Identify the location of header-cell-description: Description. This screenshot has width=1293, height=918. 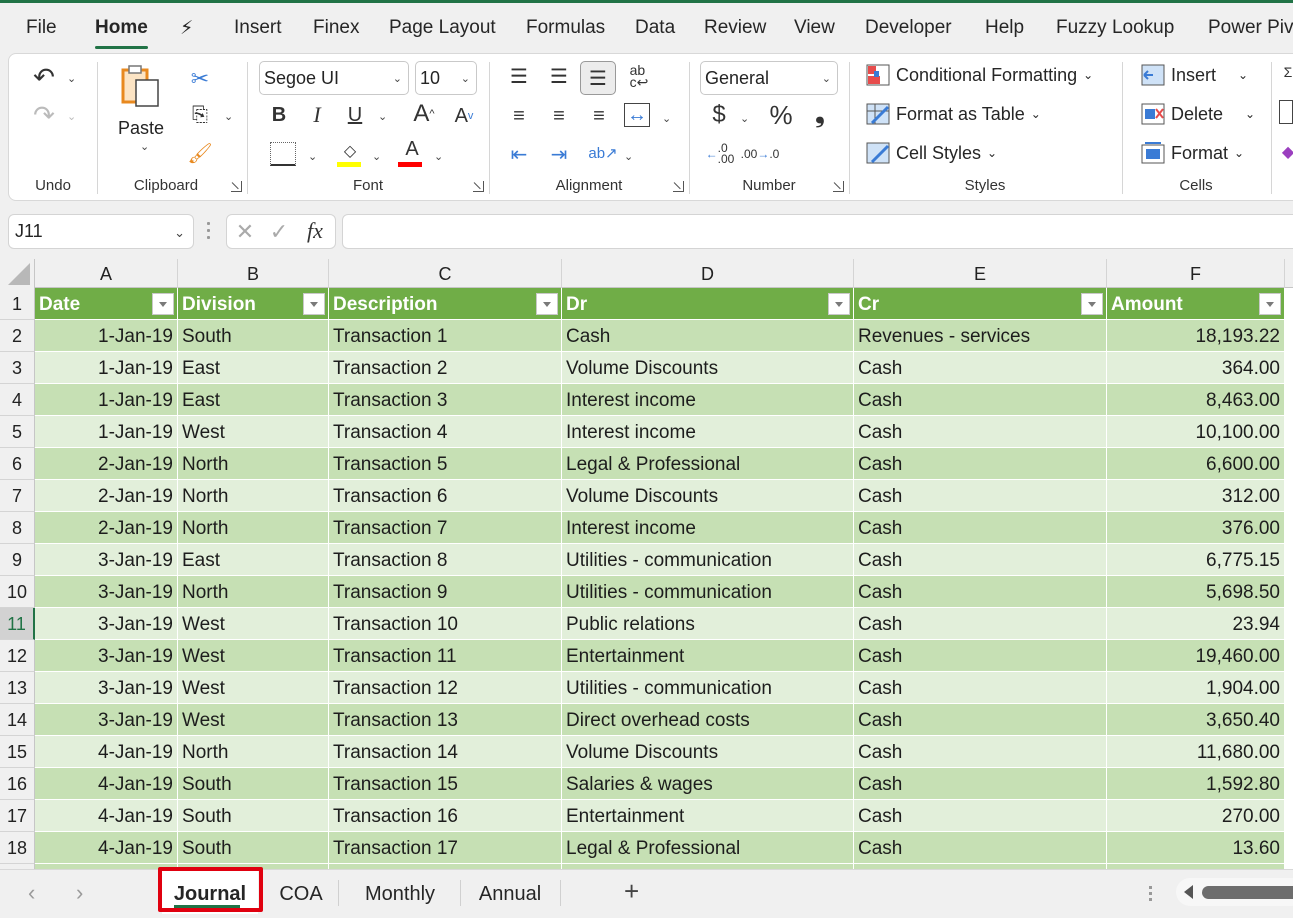
(445, 304).